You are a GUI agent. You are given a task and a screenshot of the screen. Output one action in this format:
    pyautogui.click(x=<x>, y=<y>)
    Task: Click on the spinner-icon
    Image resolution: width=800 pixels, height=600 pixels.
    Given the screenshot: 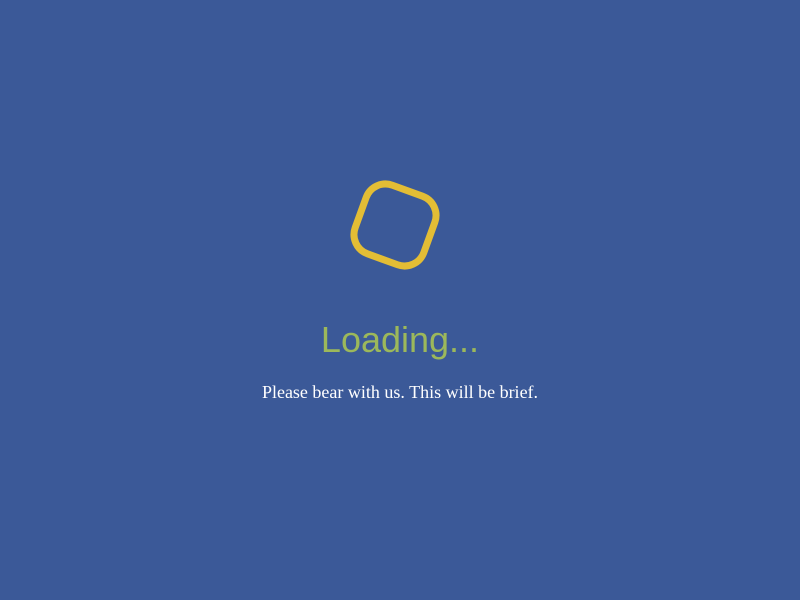 What is the action you would take?
    pyautogui.click(x=395, y=225)
    